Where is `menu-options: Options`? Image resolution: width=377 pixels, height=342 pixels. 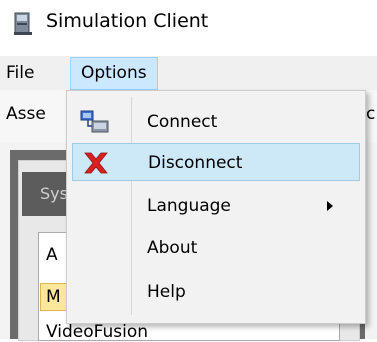 menu-options: Options is located at coordinates (114, 73).